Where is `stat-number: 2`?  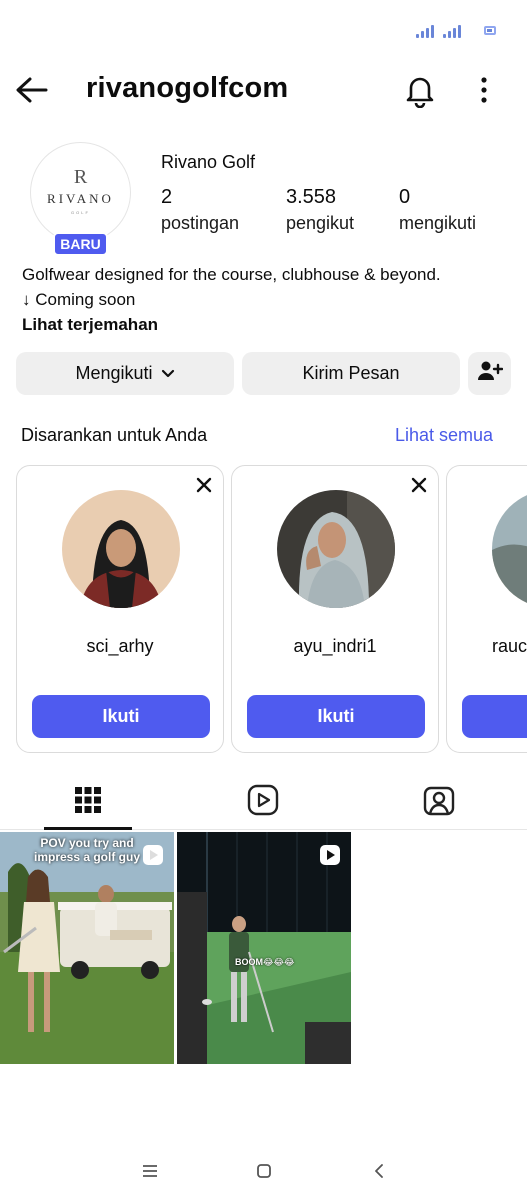
stat-number: 2 is located at coordinates (167, 197).